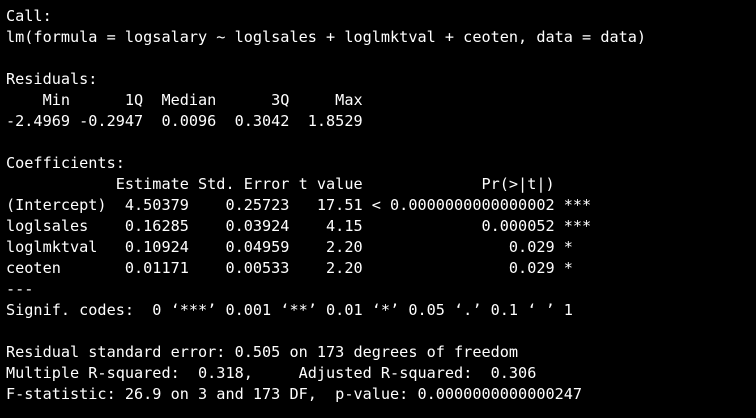 Image resolution: width=756 pixels, height=418 pixels. Describe the element at coordinates (299, 268) in the screenshot. I see `coef-row-ceoten: ceoten 0.01171 0.00533 2.20 0.029 *` at that location.